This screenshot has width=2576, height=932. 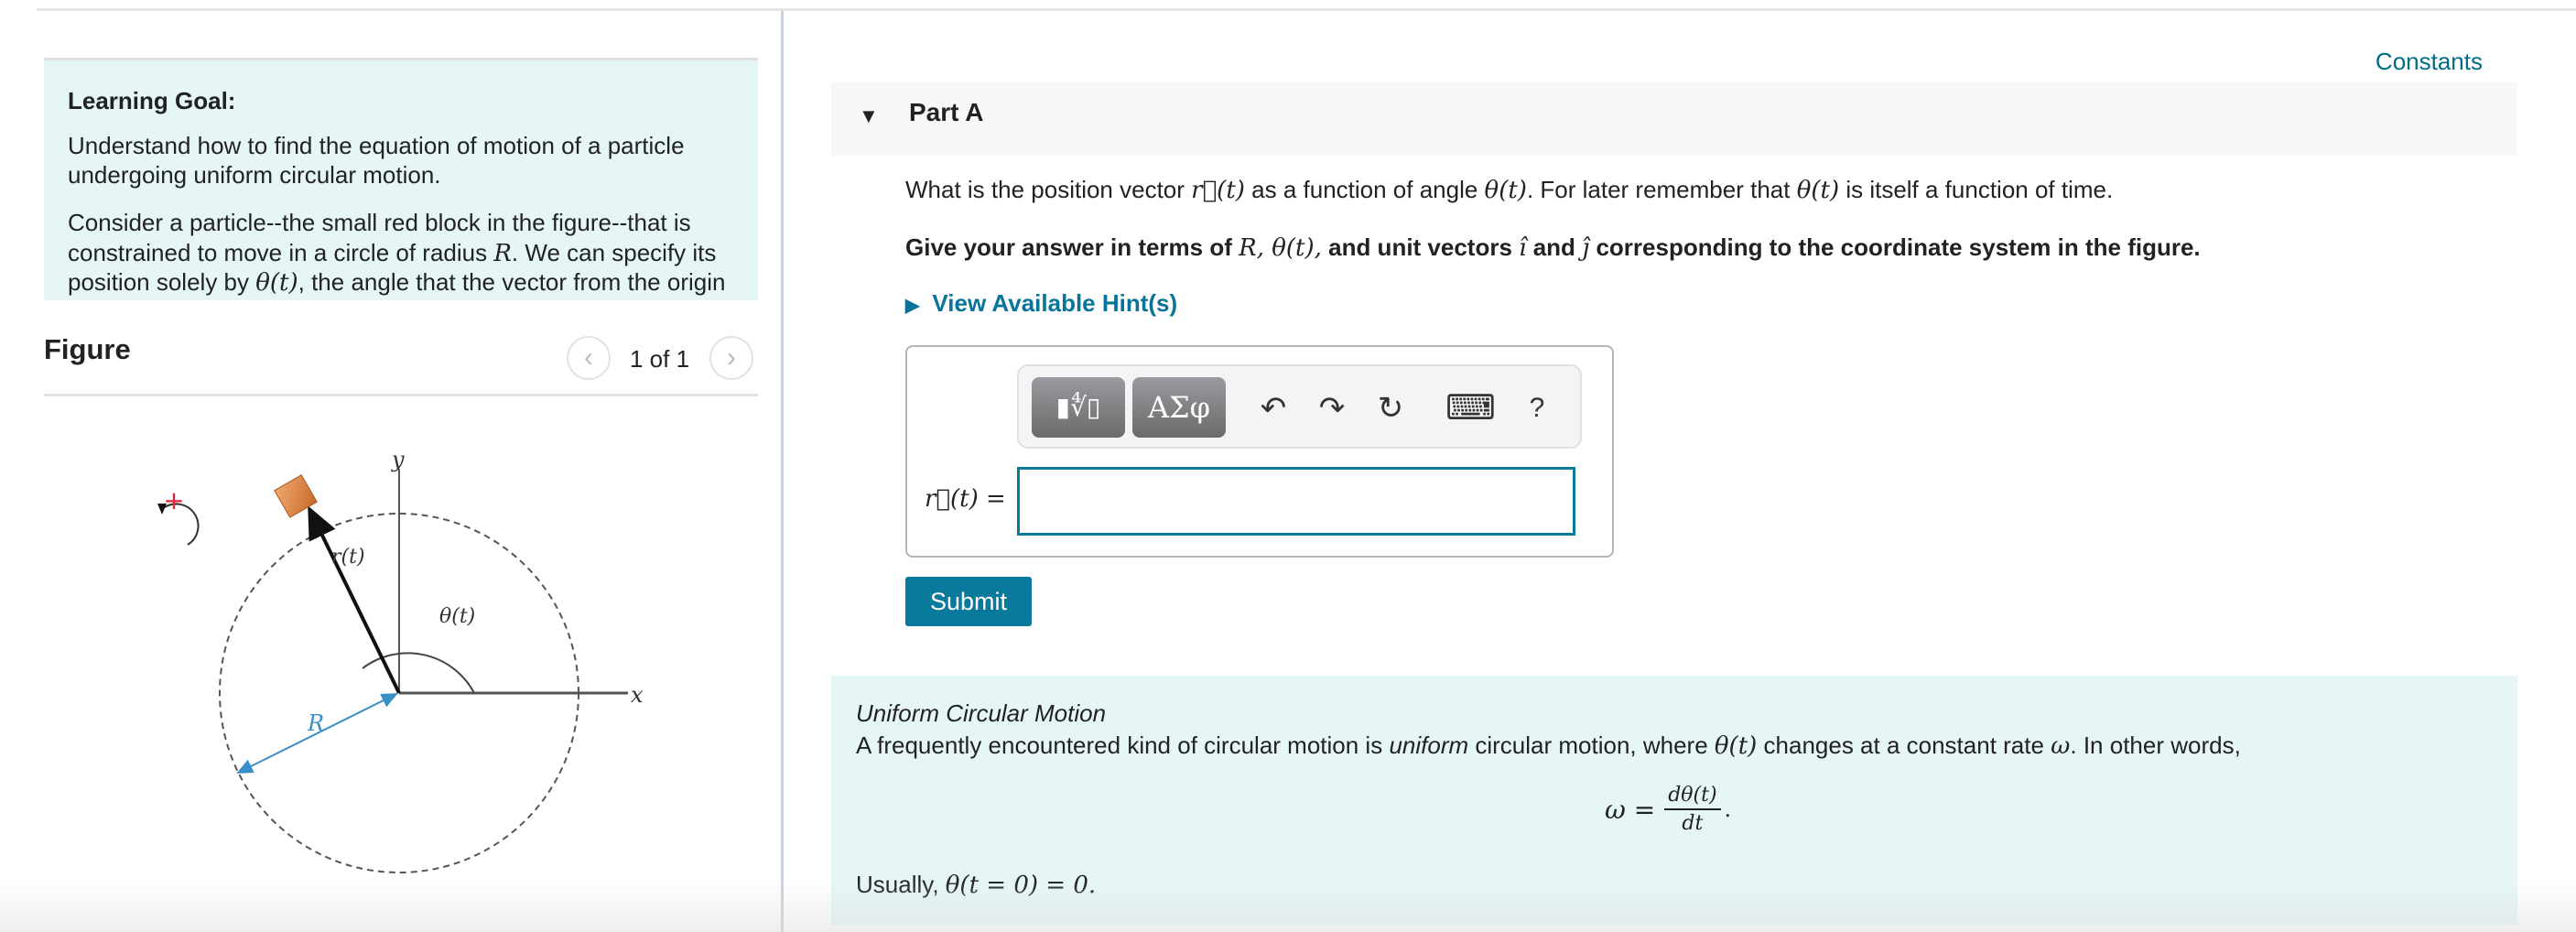 What do you see at coordinates (1693, 823) in the screenshot?
I see `fraction-denominator: dt` at bounding box center [1693, 823].